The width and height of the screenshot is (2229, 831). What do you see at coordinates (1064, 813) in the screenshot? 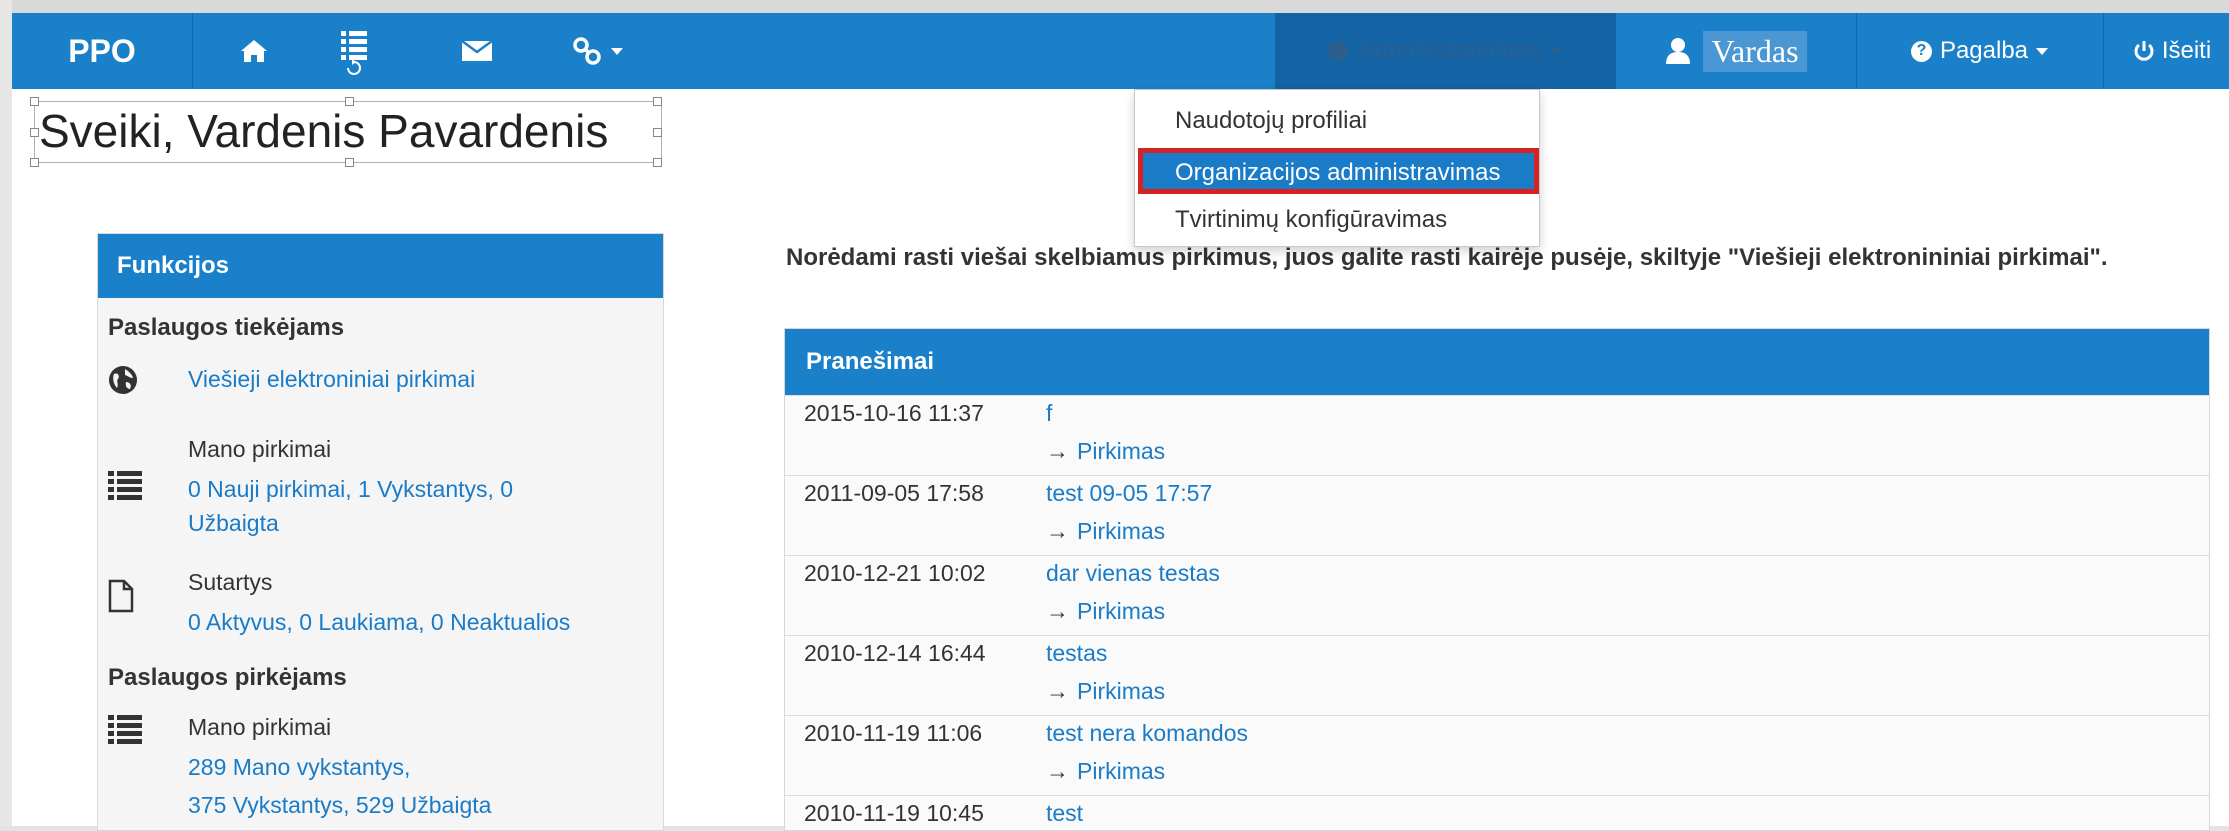
I see `notification-title-link: test` at bounding box center [1064, 813].